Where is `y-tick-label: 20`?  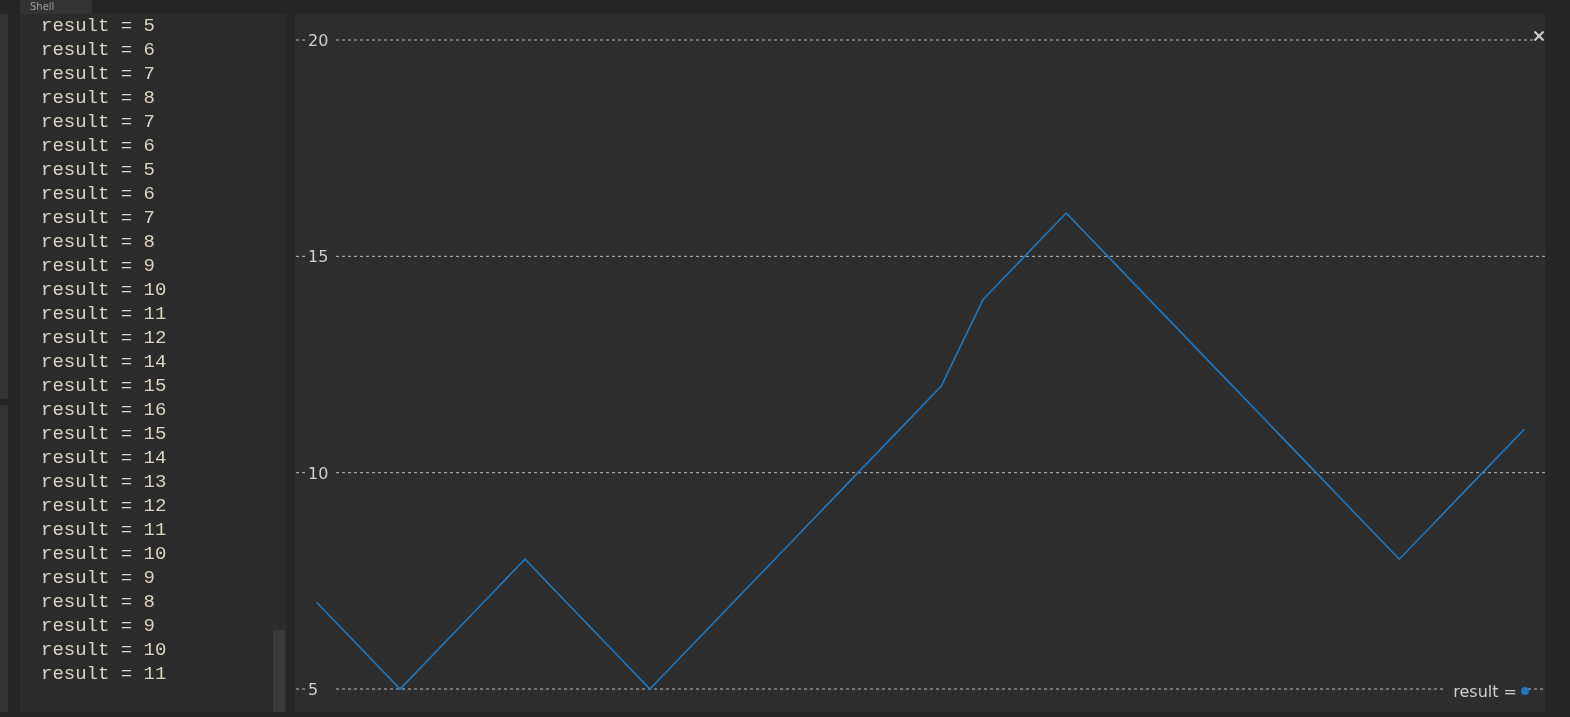
y-tick-label: 20 is located at coordinates (318, 40).